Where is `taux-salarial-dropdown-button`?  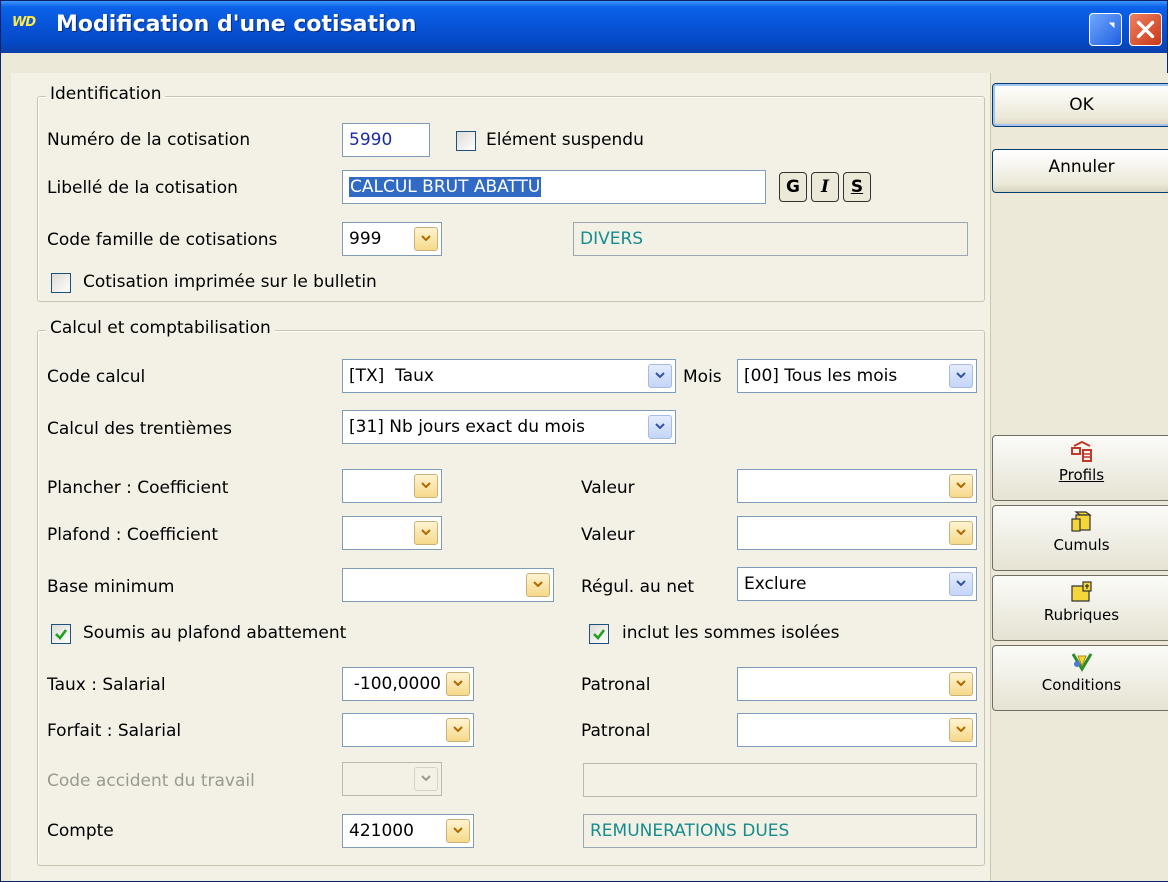
taux-salarial-dropdown-button is located at coordinates (458, 684).